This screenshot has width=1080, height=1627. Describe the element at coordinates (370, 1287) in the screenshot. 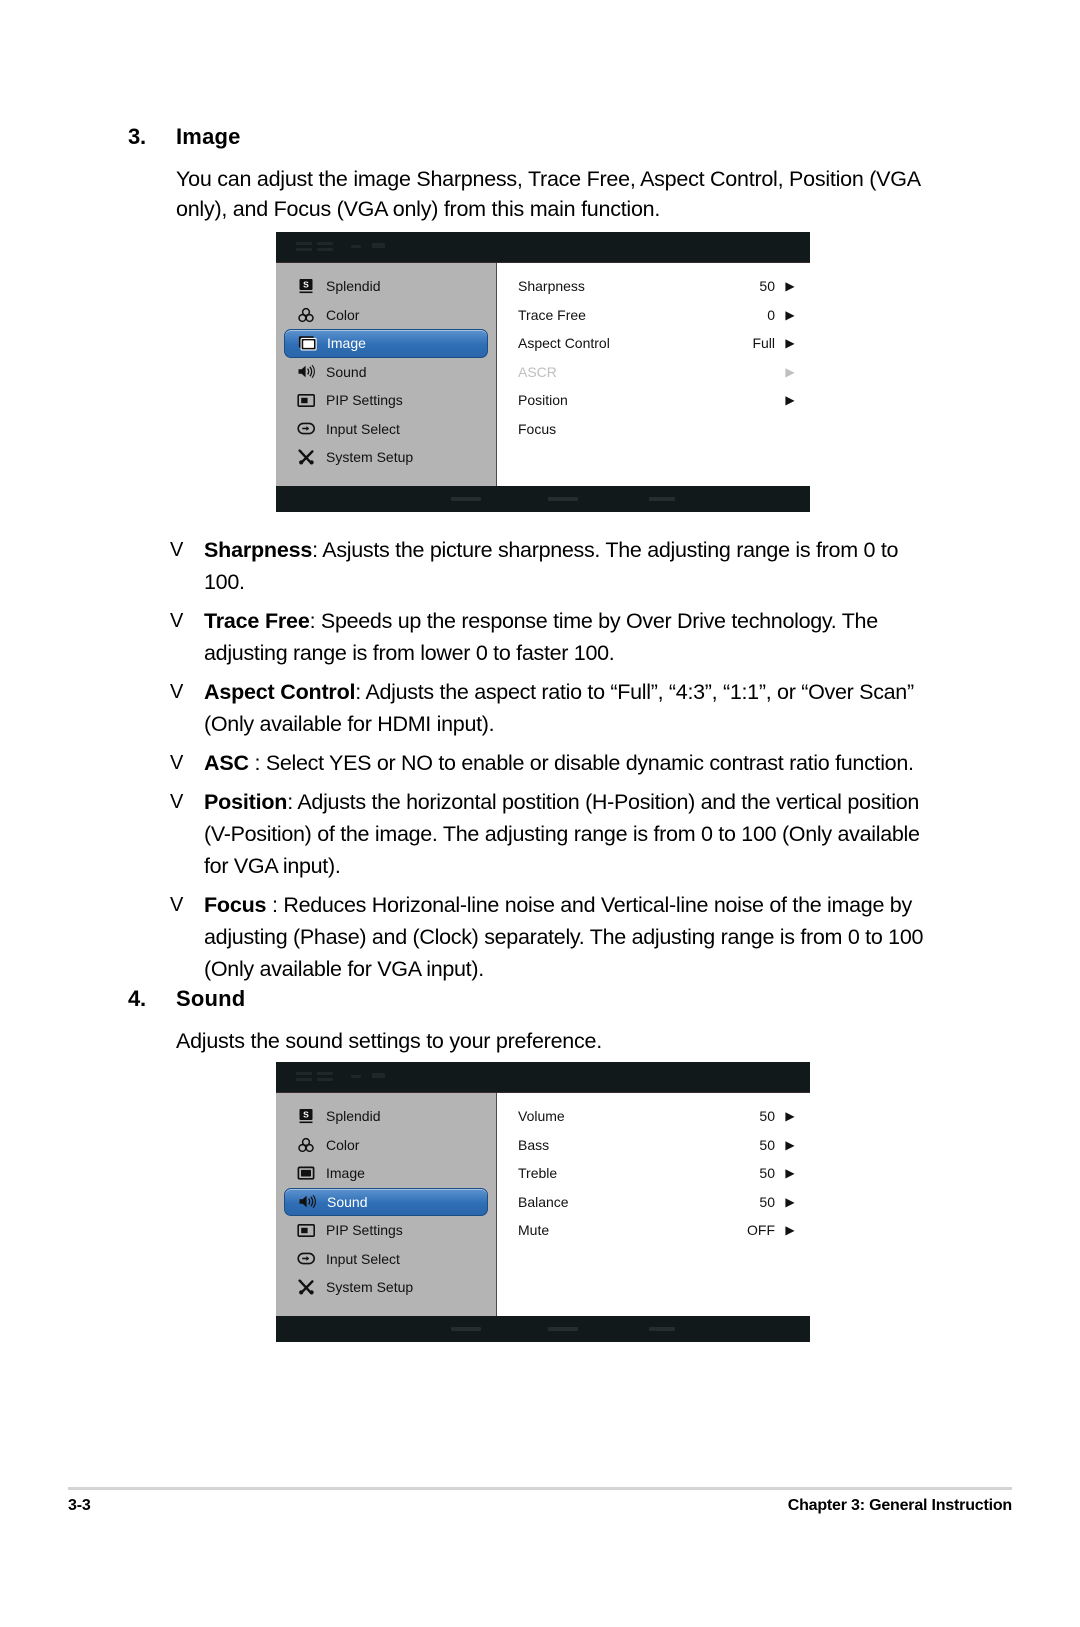

I see `osd-menu-item-label: System Setup` at that location.